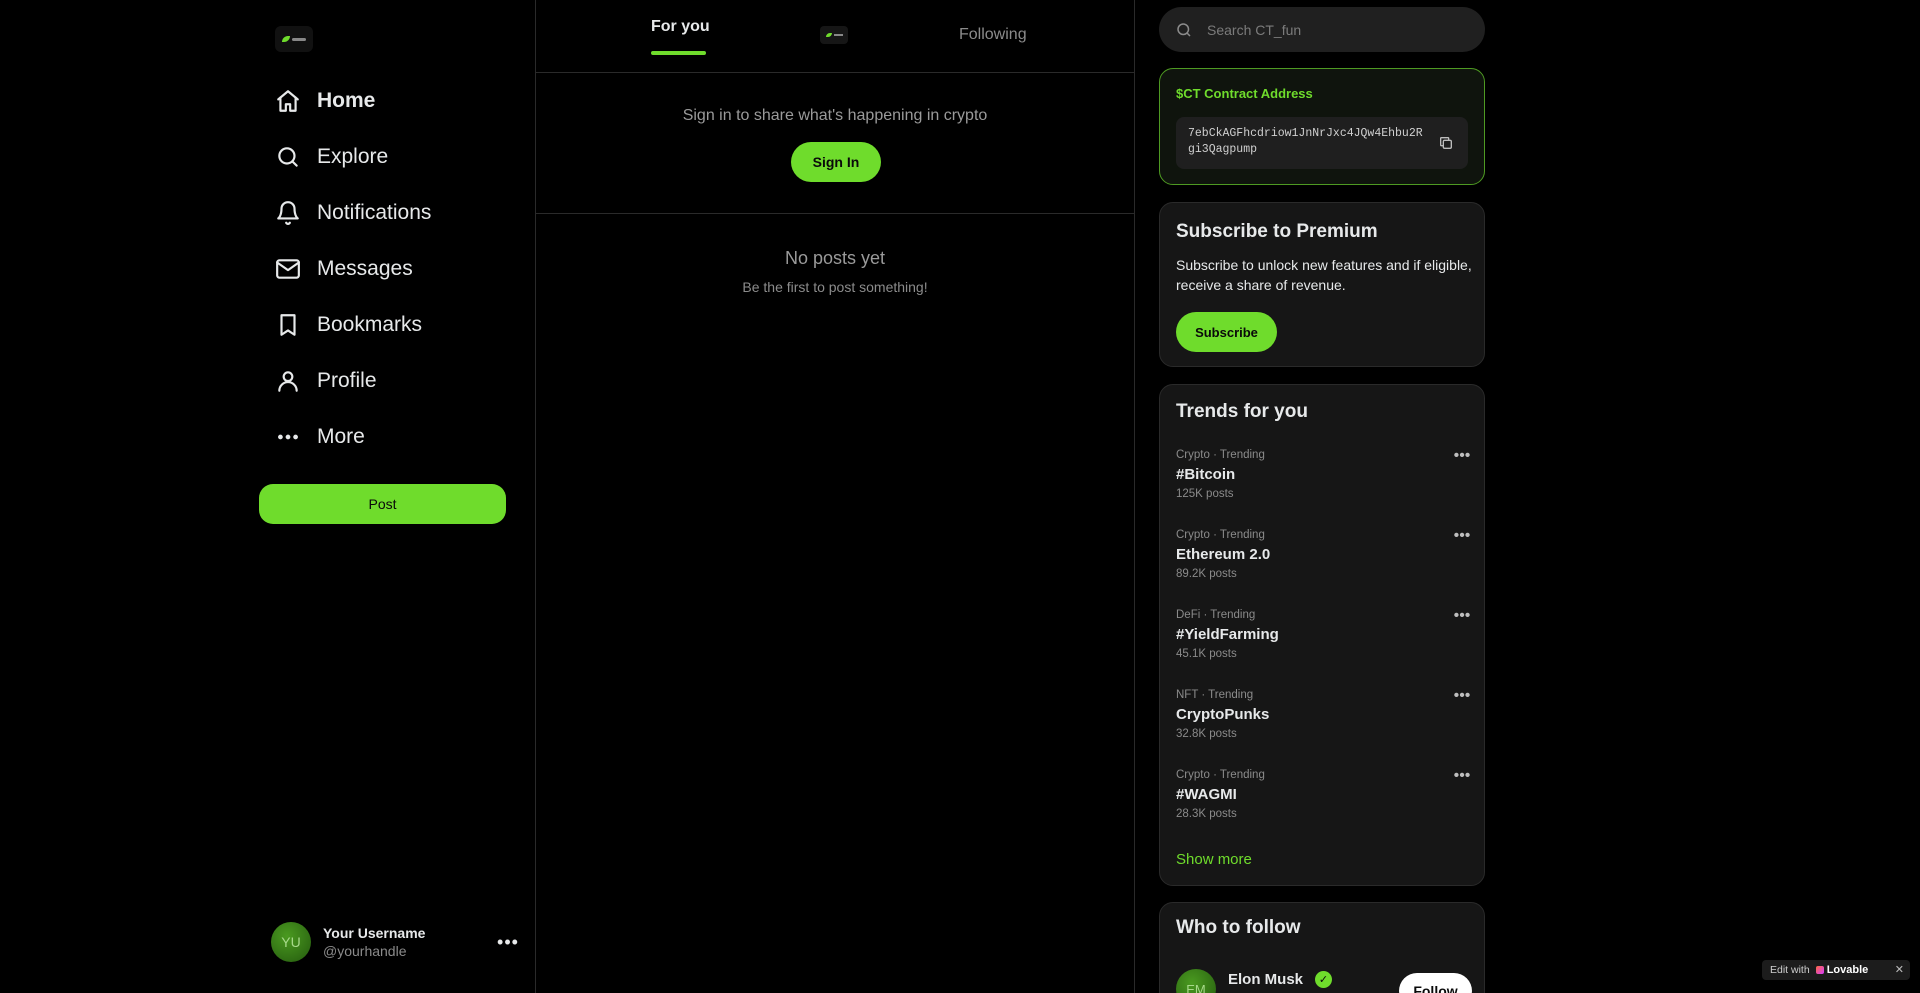 This screenshot has width=1920, height=993. I want to click on nav-label: Explore, so click(353, 156).